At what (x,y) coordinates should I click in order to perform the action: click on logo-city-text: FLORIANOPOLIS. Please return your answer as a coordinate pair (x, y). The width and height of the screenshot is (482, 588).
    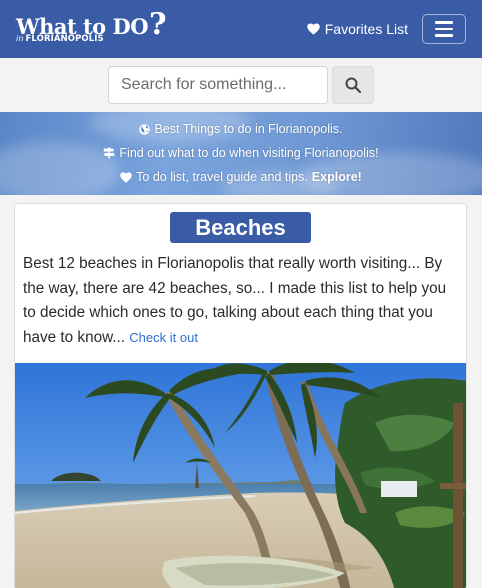
    Looking at the image, I should click on (64, 39).